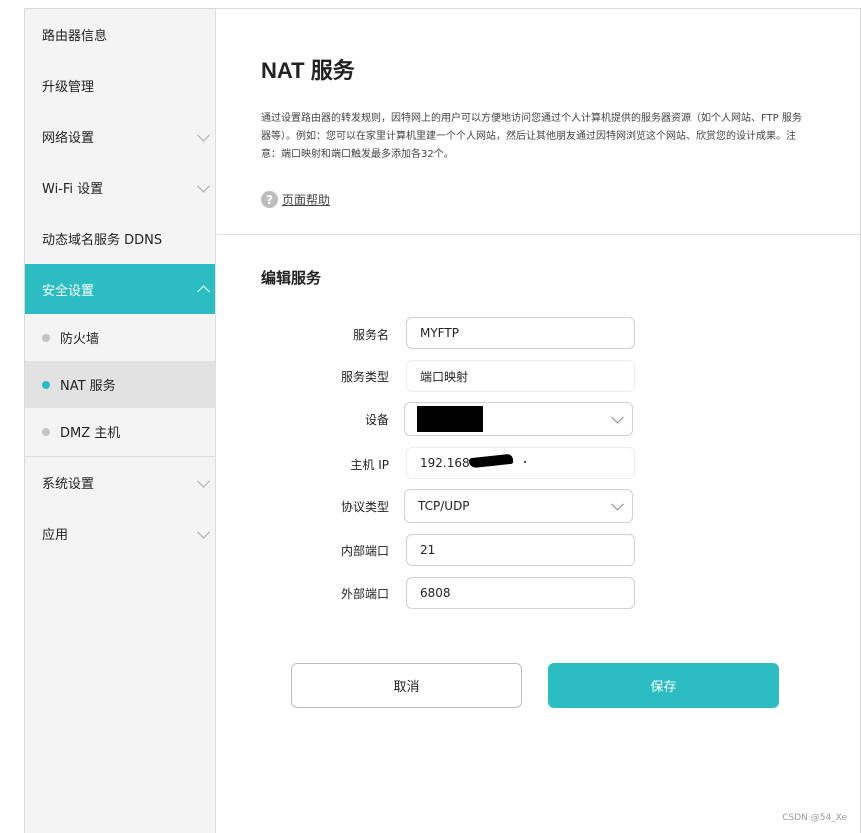 This screenshot has width=861, height=833. Describe the element at coordinates (491, 461) in the screenshot. I see `redacted-scribble` at that location.